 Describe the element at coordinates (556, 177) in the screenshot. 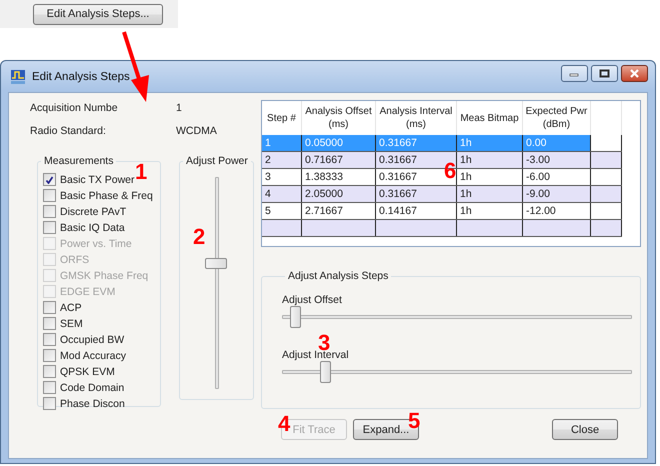

I see `table-cell: -6.00` at that location.